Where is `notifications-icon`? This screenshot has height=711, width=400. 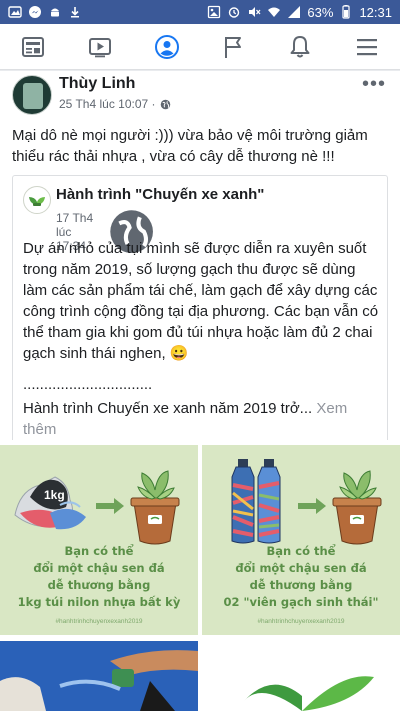 notifications-icon is located at coordinates (300, 46).